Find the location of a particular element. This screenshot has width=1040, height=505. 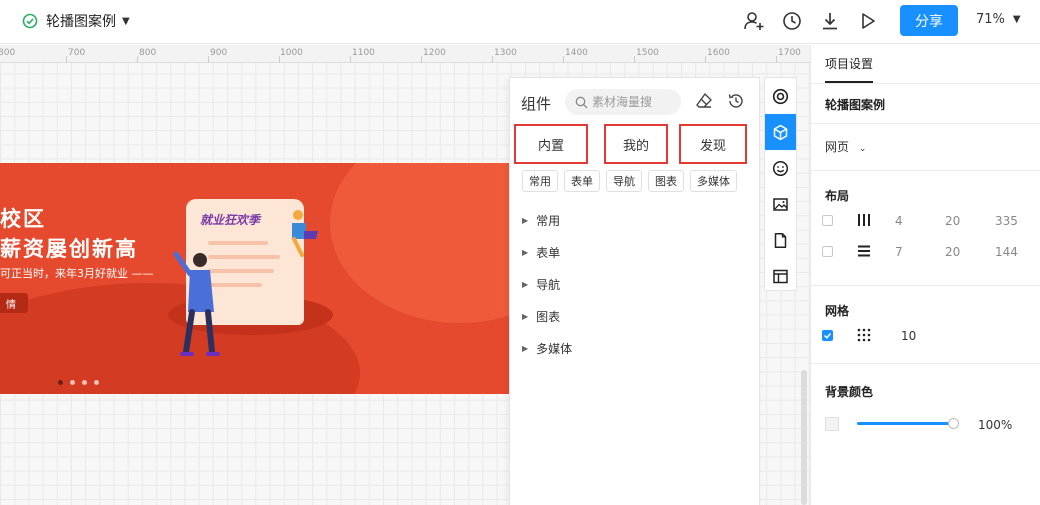

layout-rows-checkbox is located at coordinates (827, 251).